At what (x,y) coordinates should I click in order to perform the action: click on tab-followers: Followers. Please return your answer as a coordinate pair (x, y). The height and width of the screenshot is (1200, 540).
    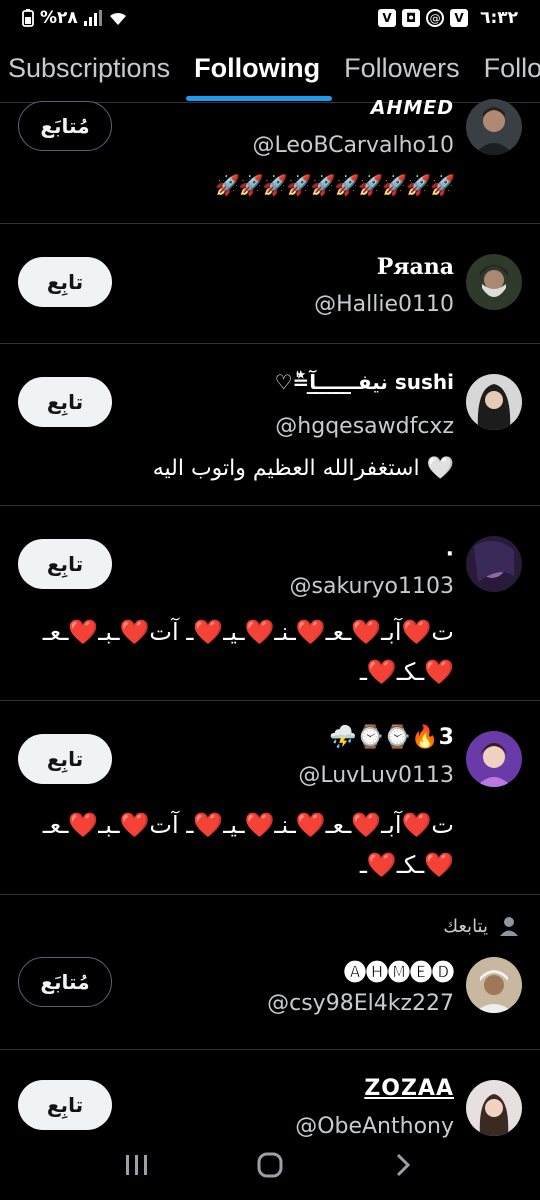
    Looking at the image, I should click on (402, 71).